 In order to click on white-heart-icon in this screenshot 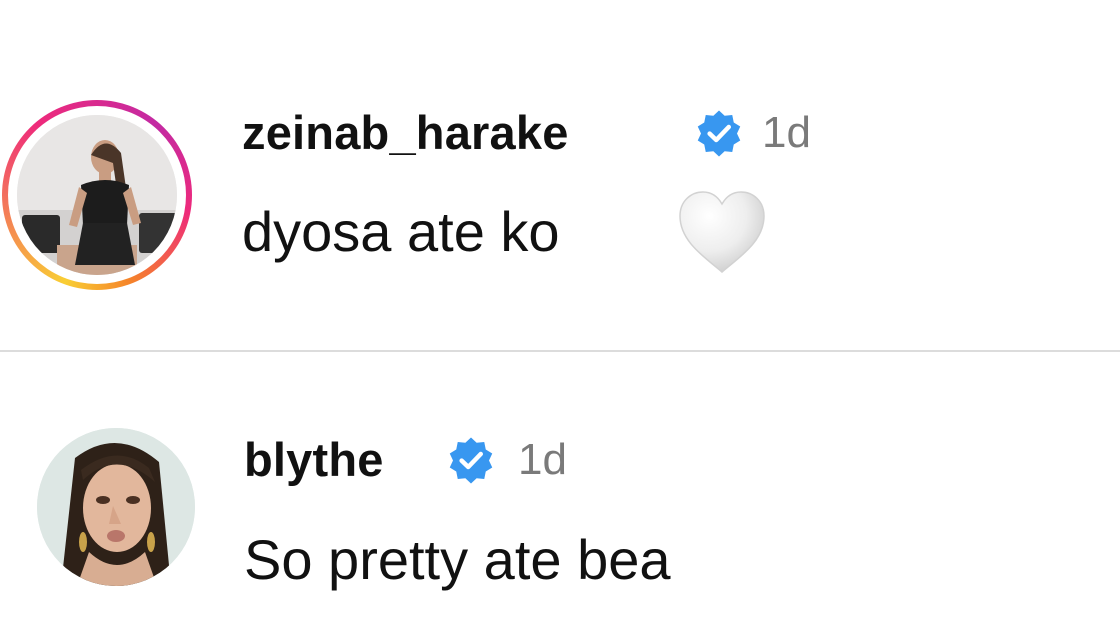, I will do `click(722, 232)`.